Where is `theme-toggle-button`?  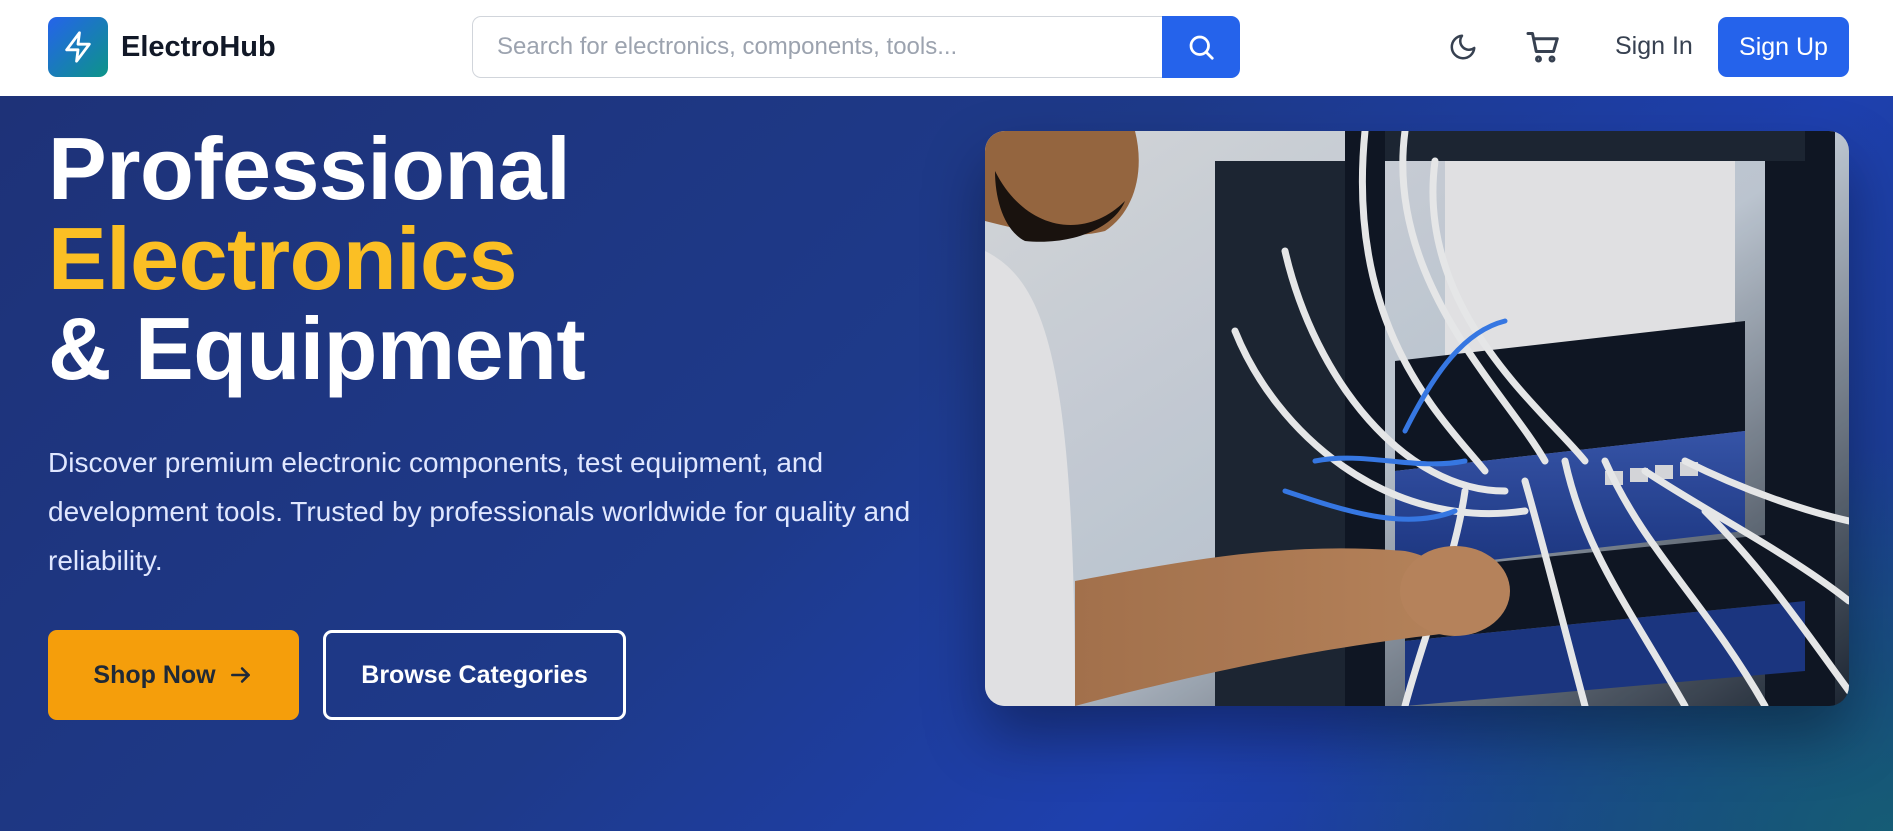 theme-toggle-button is located at coordinates (1463, 47).